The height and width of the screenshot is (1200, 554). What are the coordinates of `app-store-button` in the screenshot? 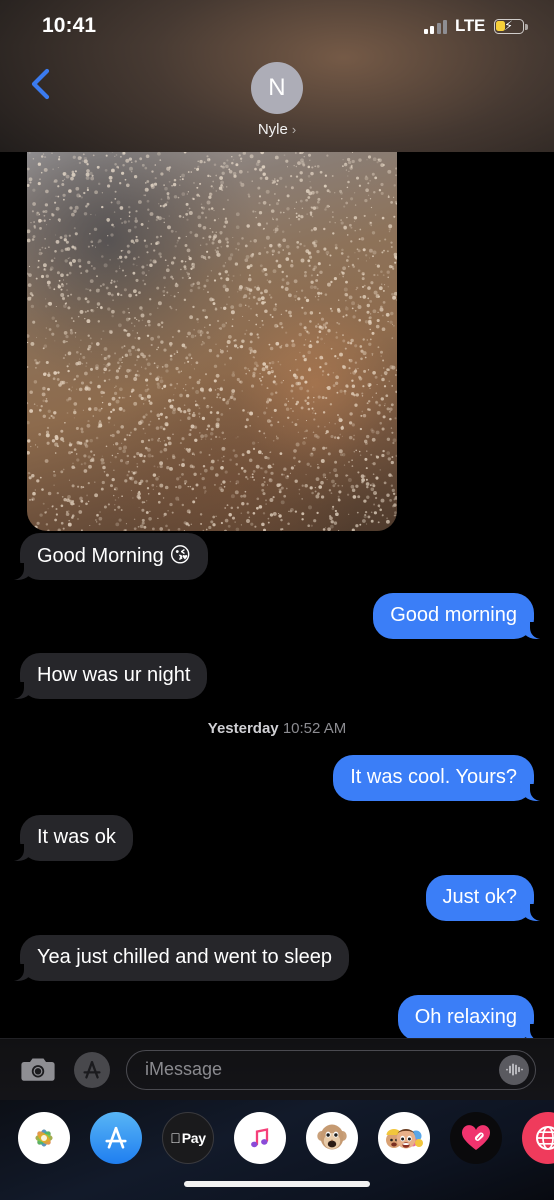 It's located at (92, 1070).